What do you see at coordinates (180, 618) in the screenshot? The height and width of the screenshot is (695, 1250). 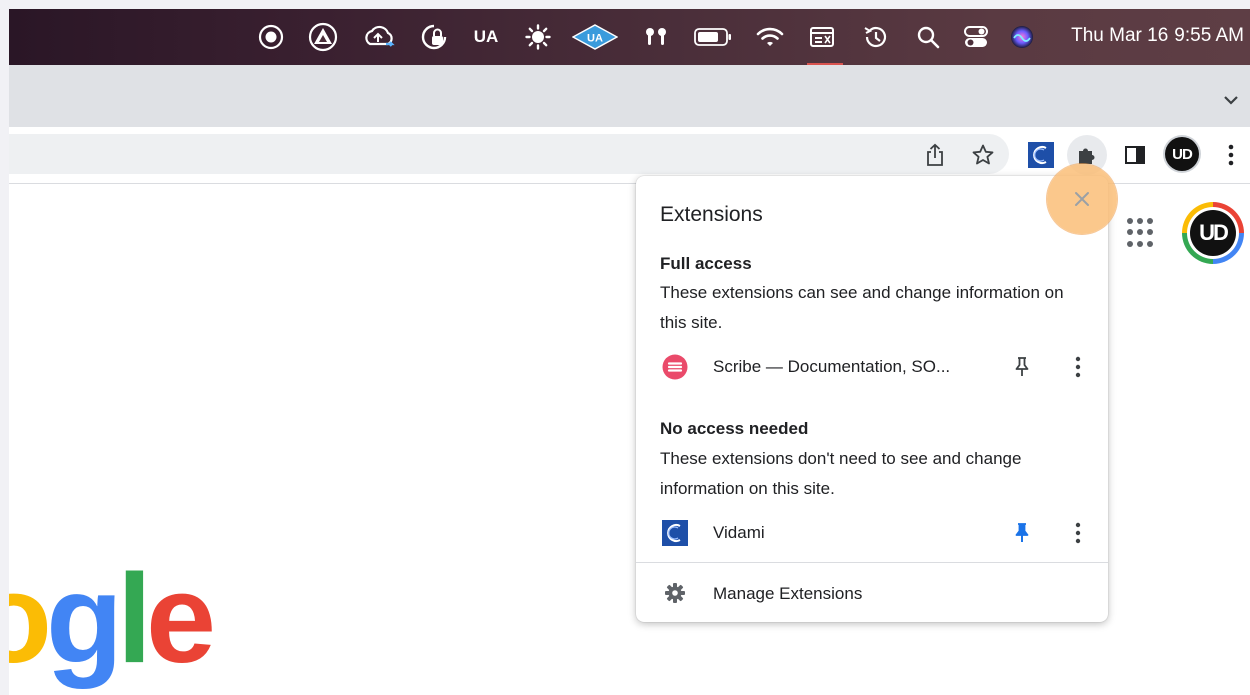 I see `logo-letter-e: e` at bounding box center [180, 618].